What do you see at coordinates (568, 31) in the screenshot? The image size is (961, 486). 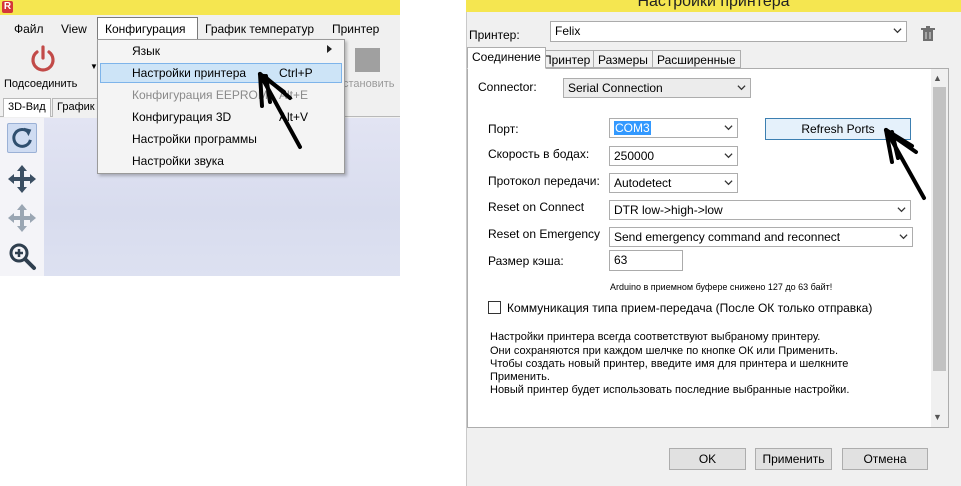 I see `printer-select-value: Felix` at bounding box center [568, 31].